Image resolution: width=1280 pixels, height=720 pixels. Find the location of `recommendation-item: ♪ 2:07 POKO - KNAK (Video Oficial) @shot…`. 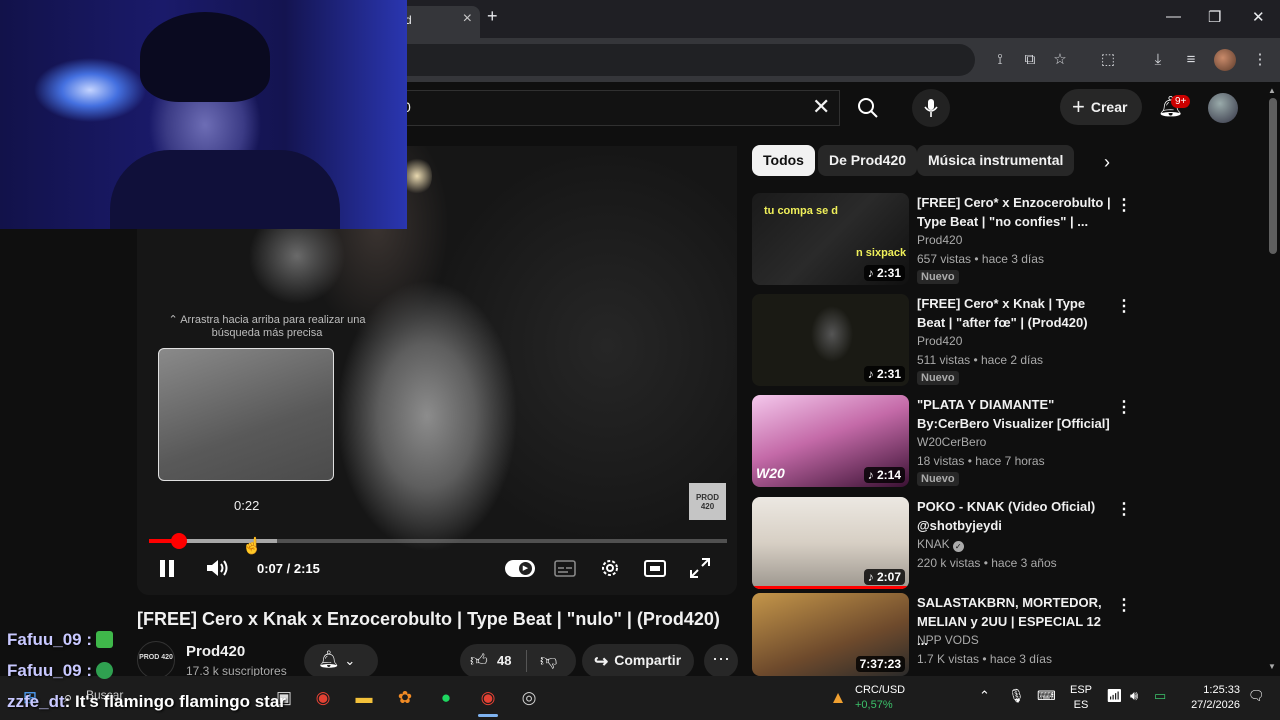

recommendation-item: ♪ 2:07 POKO - KNAK (Video Oficial) @shot… is located at coordinates (942, 543).